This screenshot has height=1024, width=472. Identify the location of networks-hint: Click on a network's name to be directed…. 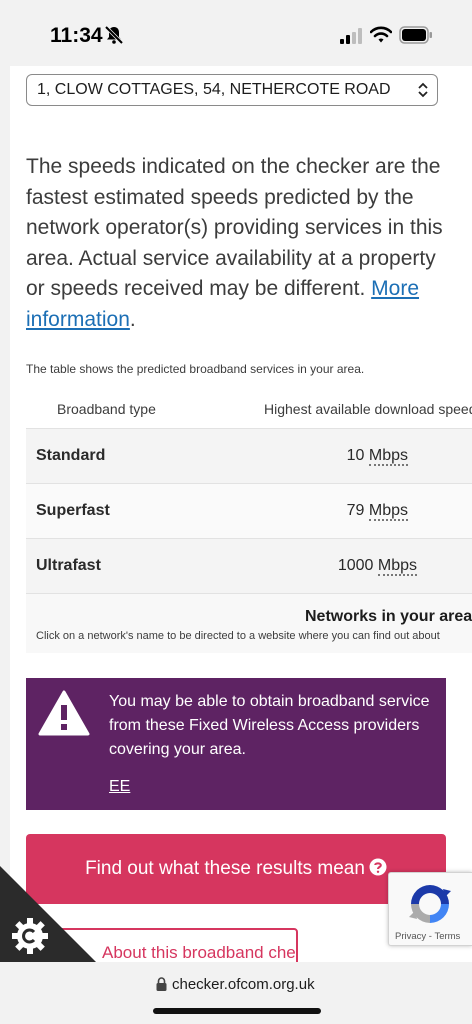
(238, 636).